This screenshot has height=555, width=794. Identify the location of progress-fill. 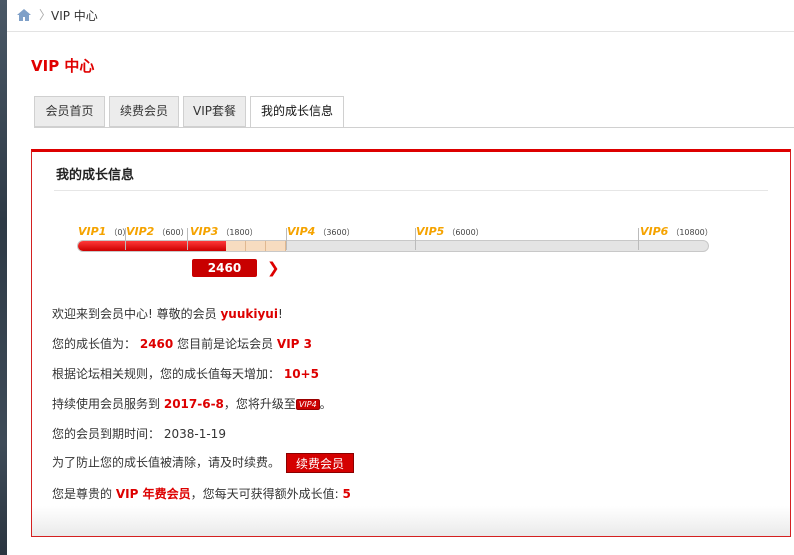
(152, 246).